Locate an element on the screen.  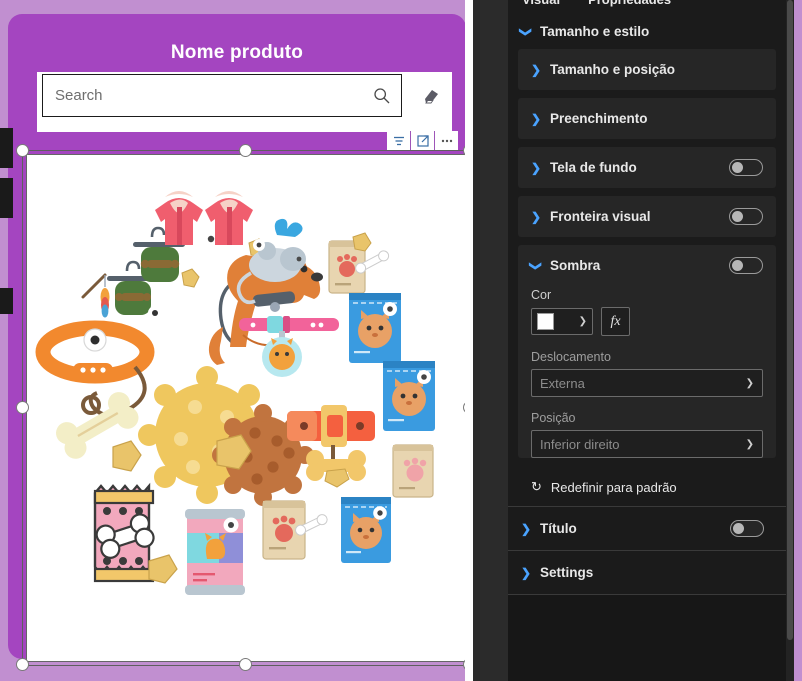
filter-icon is located at coordinates (398, 141).